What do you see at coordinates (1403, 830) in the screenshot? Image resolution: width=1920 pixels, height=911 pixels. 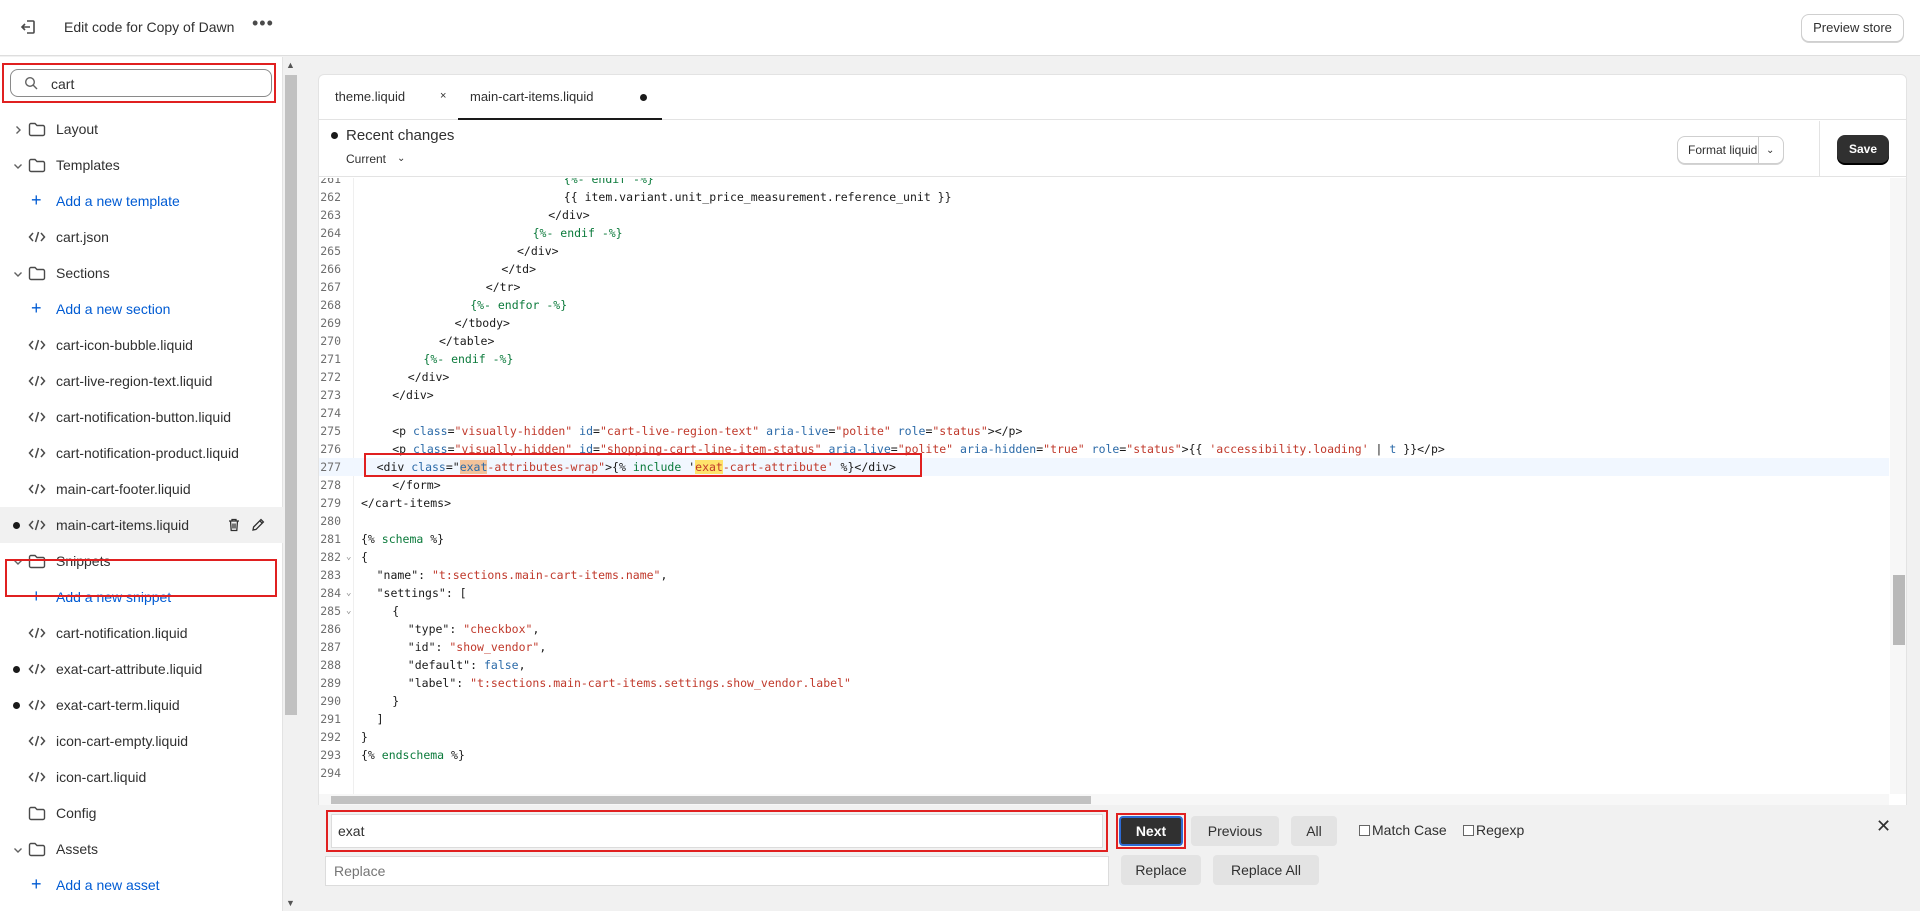 I see `match-case-checkbox: Match Case` at bounding box center [1403, 830].